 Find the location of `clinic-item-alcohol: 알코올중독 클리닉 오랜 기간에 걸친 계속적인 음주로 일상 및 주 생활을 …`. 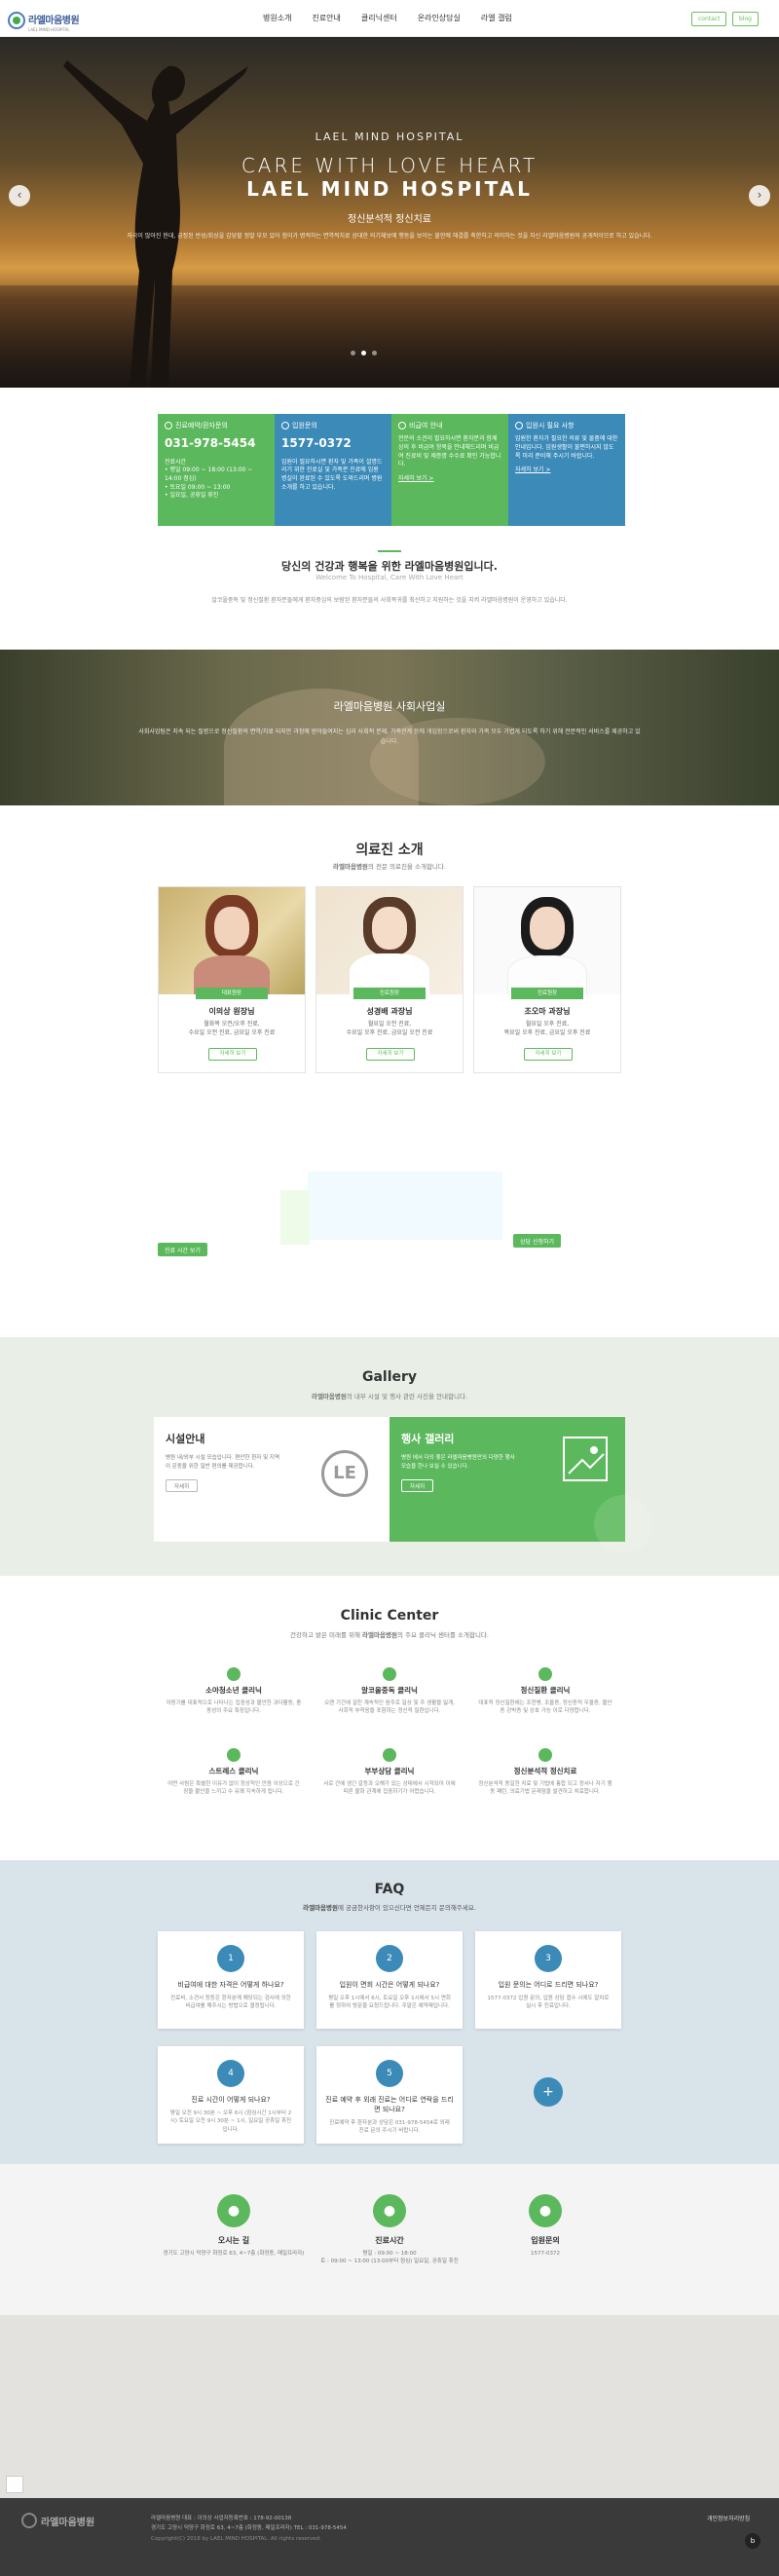

clinic-item-alcohol: 알코올중독 클리닉 오랜 기간에 걸친 계속적인 음주로 일상 및 주 생활을 … is located at coordinates (389, 1691).